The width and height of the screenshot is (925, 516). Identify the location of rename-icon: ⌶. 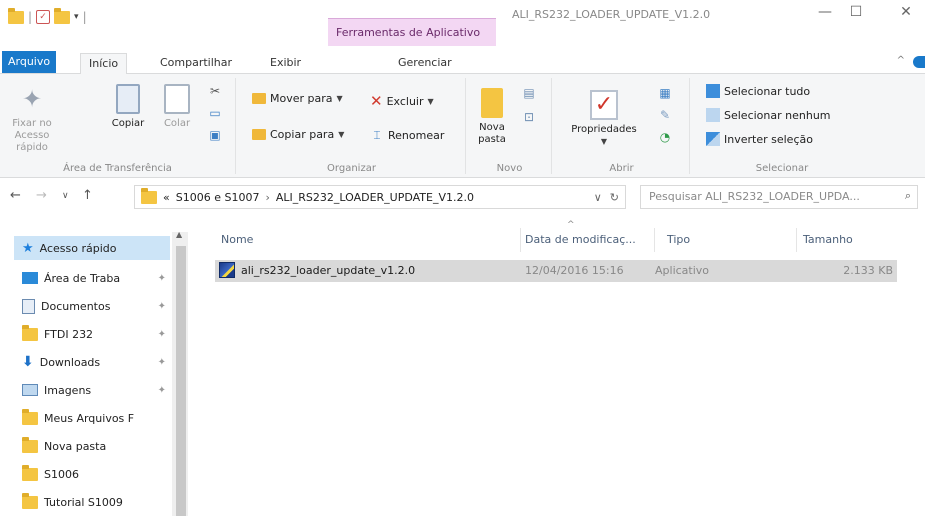
(377, 135).